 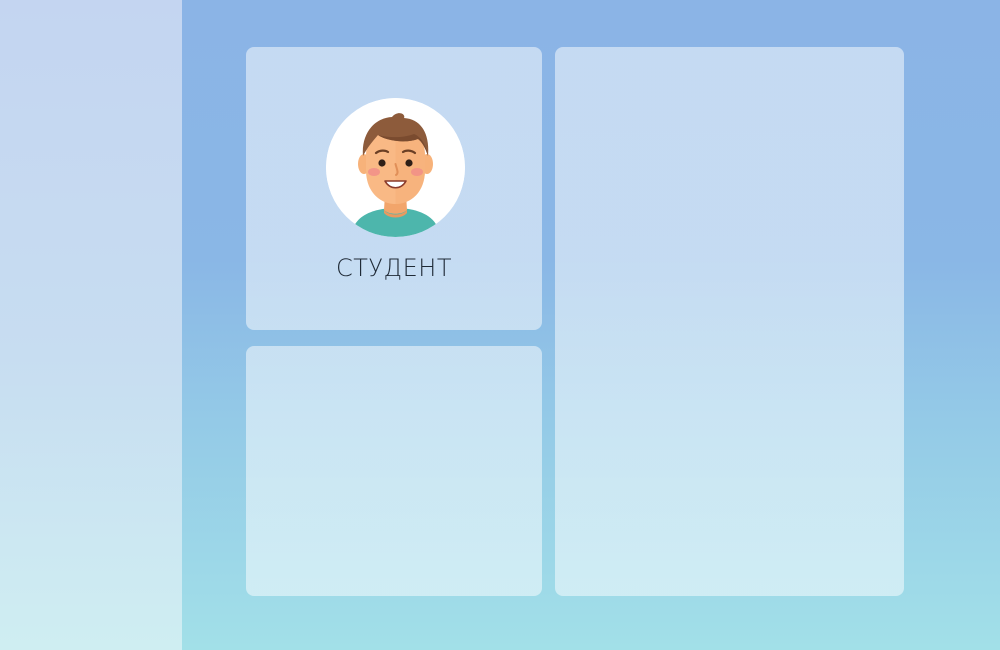 I want to click on student-avatar-icon, so click(x=395, y=167).